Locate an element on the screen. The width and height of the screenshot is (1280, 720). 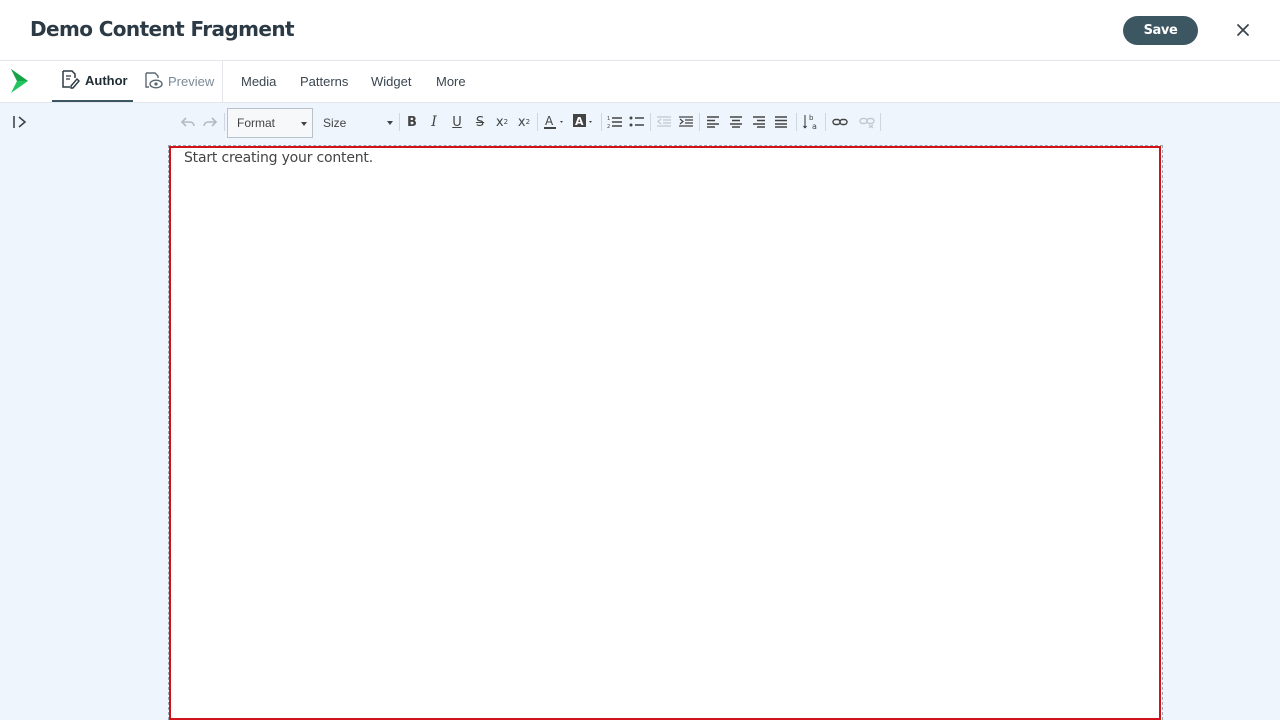
nav-more: More is located at coordinates (451, 81).